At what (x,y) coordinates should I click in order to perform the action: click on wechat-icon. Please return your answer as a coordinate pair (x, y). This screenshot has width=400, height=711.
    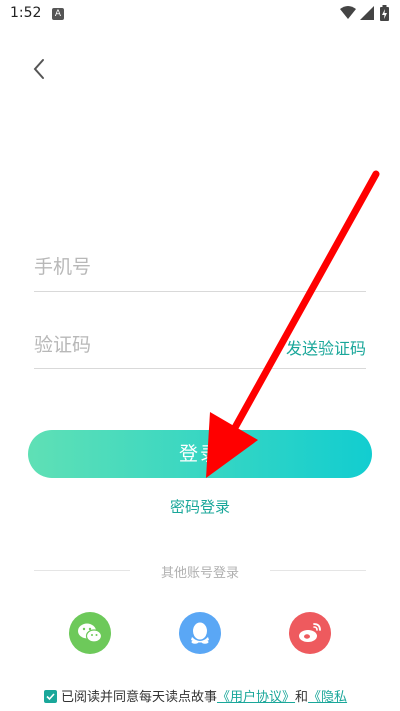
    Looking at the image, I should click on (90, 633).